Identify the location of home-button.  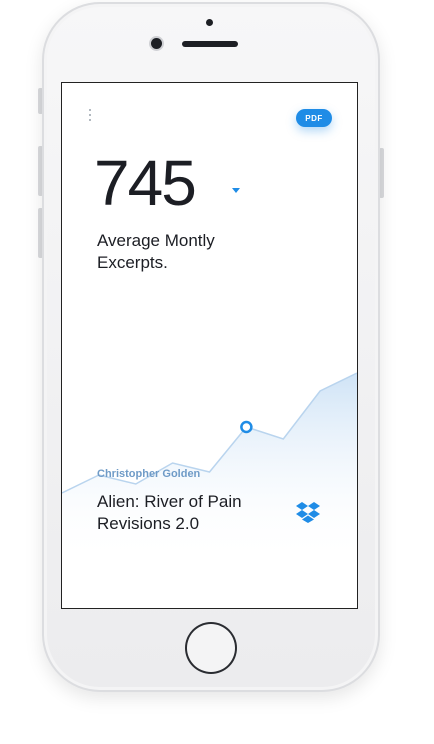
(211, 648).